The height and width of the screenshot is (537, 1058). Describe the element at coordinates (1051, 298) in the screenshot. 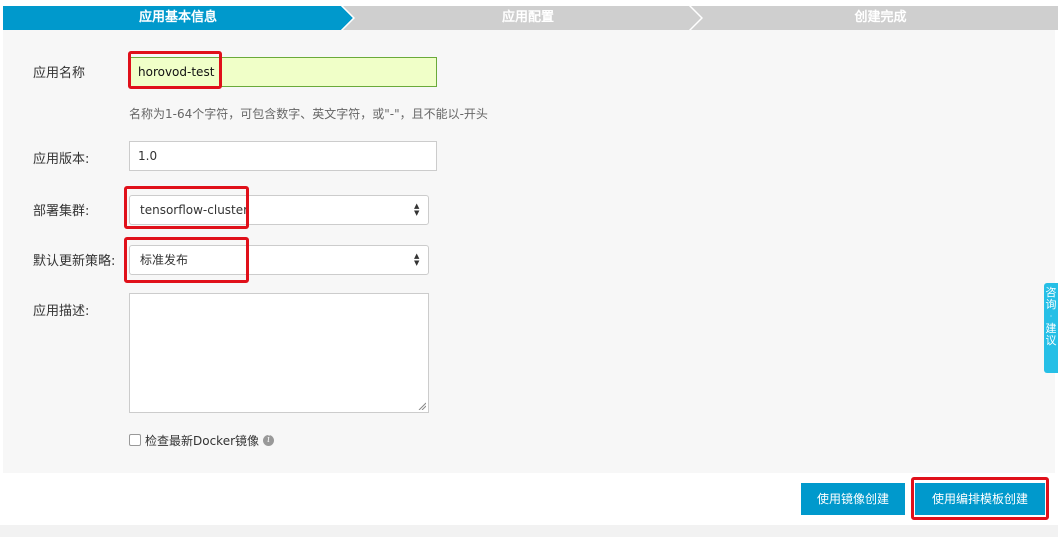

I see `feedback-tab-line1: 咨询` at that location.